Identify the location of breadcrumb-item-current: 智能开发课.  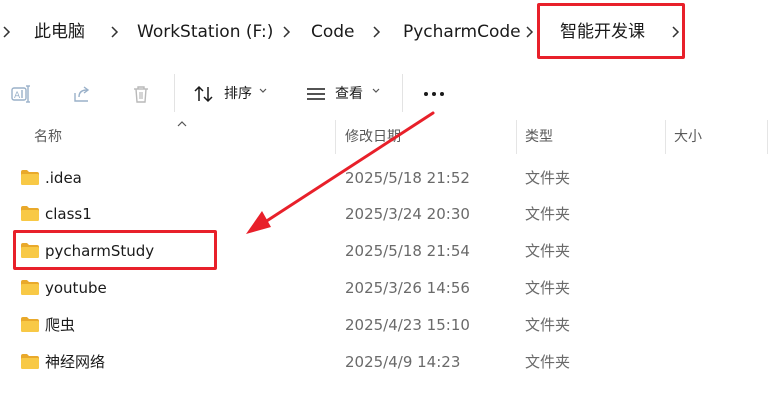
(602, 32).